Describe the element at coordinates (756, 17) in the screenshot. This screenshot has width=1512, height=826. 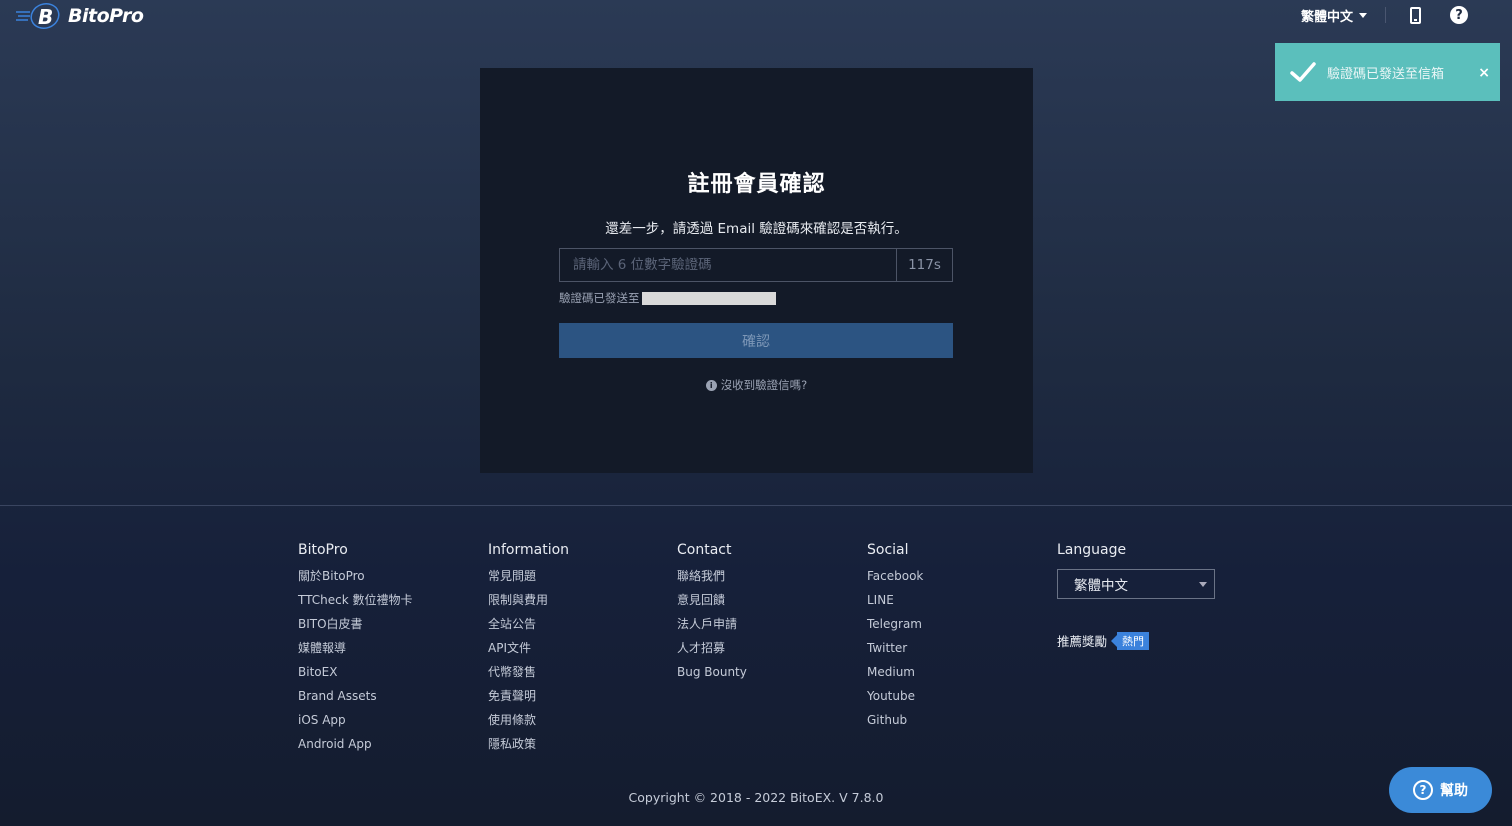
I see `top-header: B BitoPro 繁體中文 ?` at that location.